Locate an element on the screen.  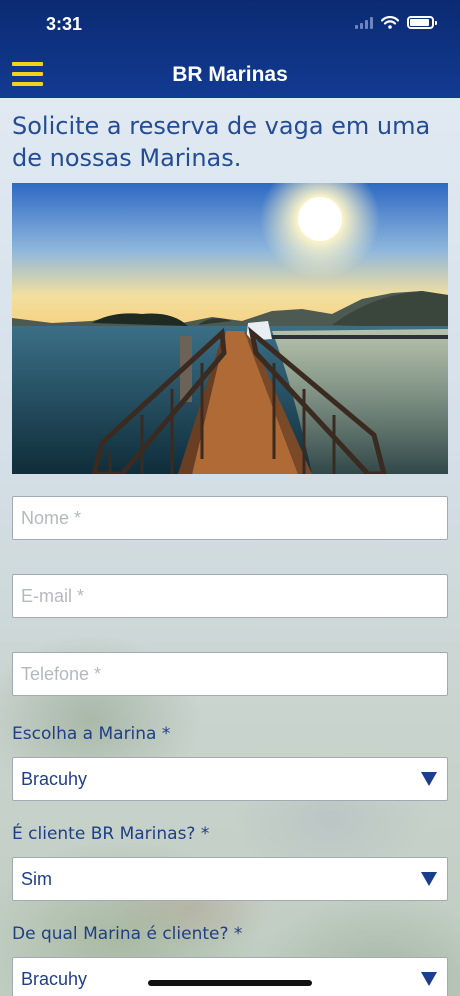
page-title: BR Marinas is located at coordinates (230, 74).